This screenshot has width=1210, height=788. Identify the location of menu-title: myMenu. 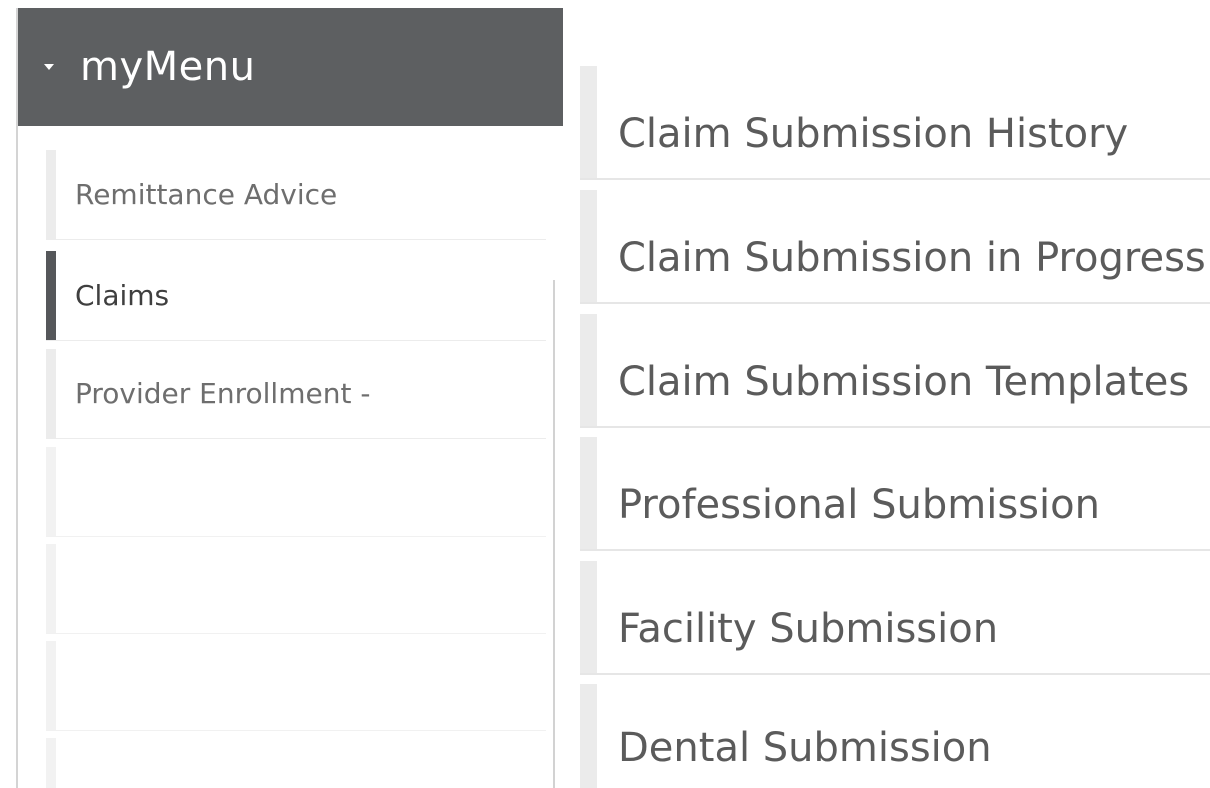
(168, 67).